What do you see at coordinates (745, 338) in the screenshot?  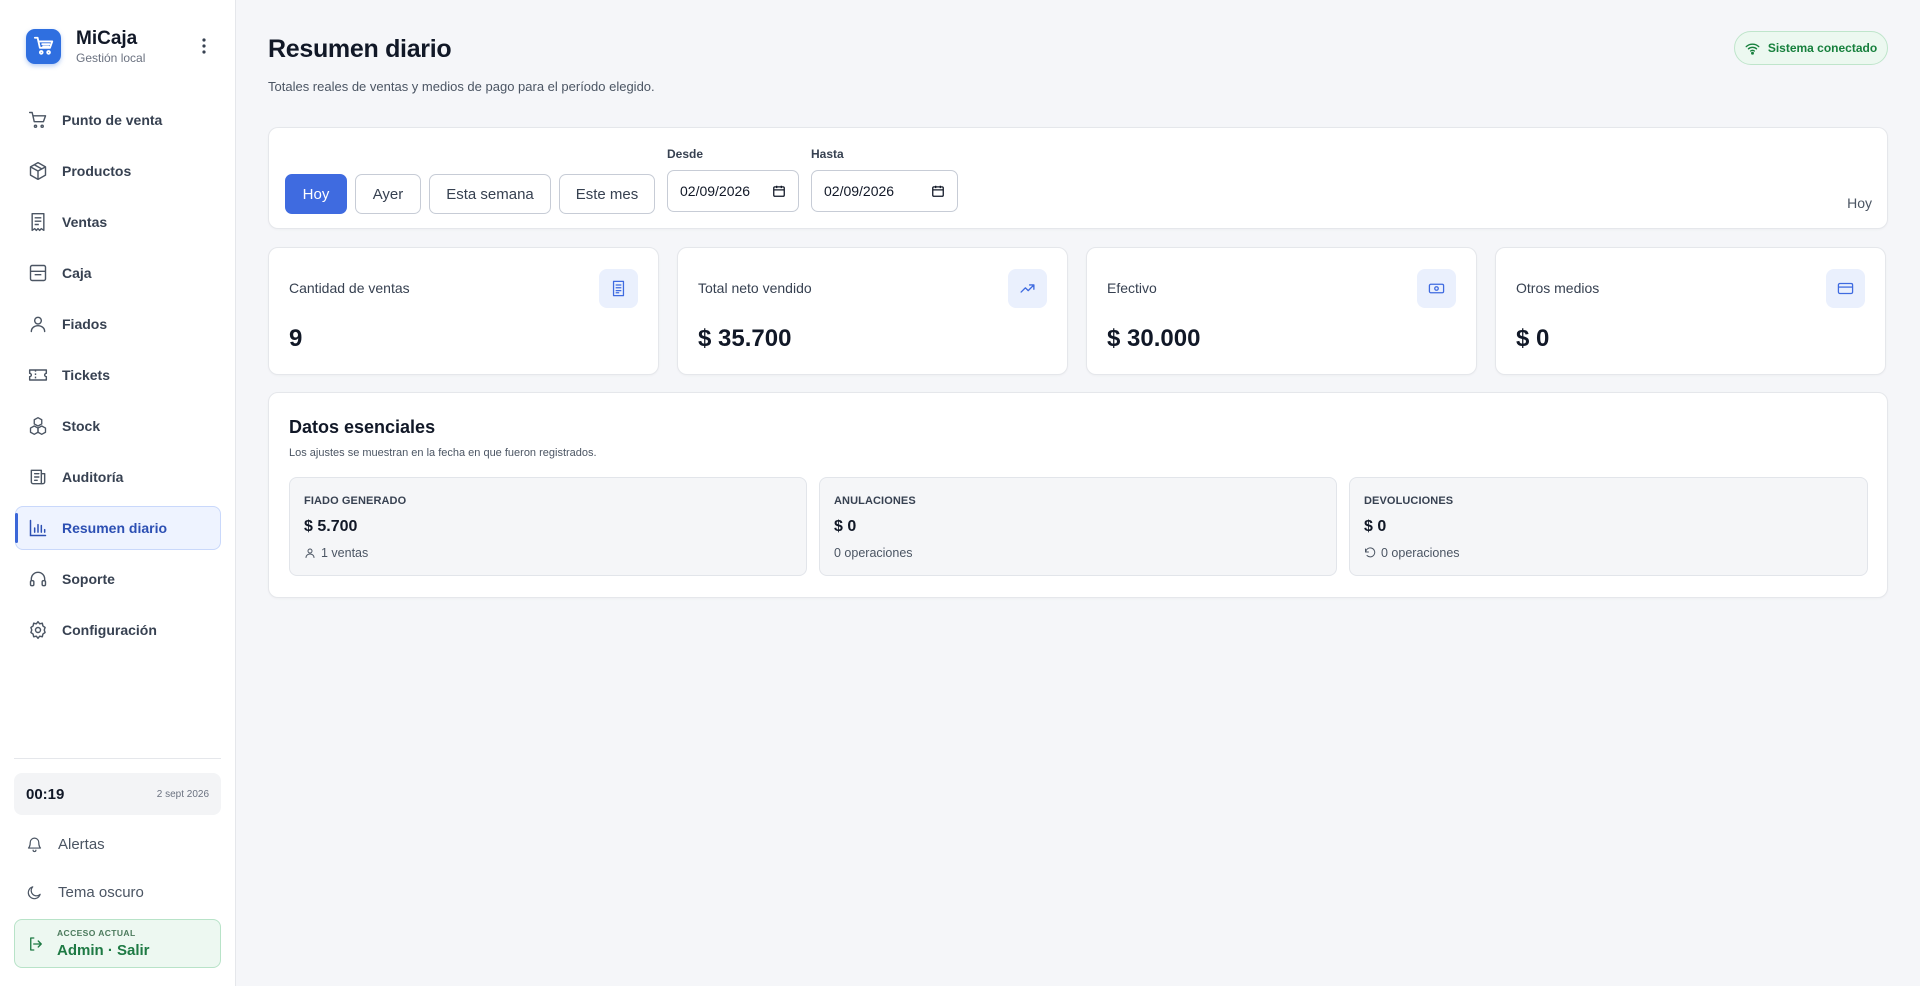 I see `stat-value: $ 35.700` at bounding box center [745, 338].